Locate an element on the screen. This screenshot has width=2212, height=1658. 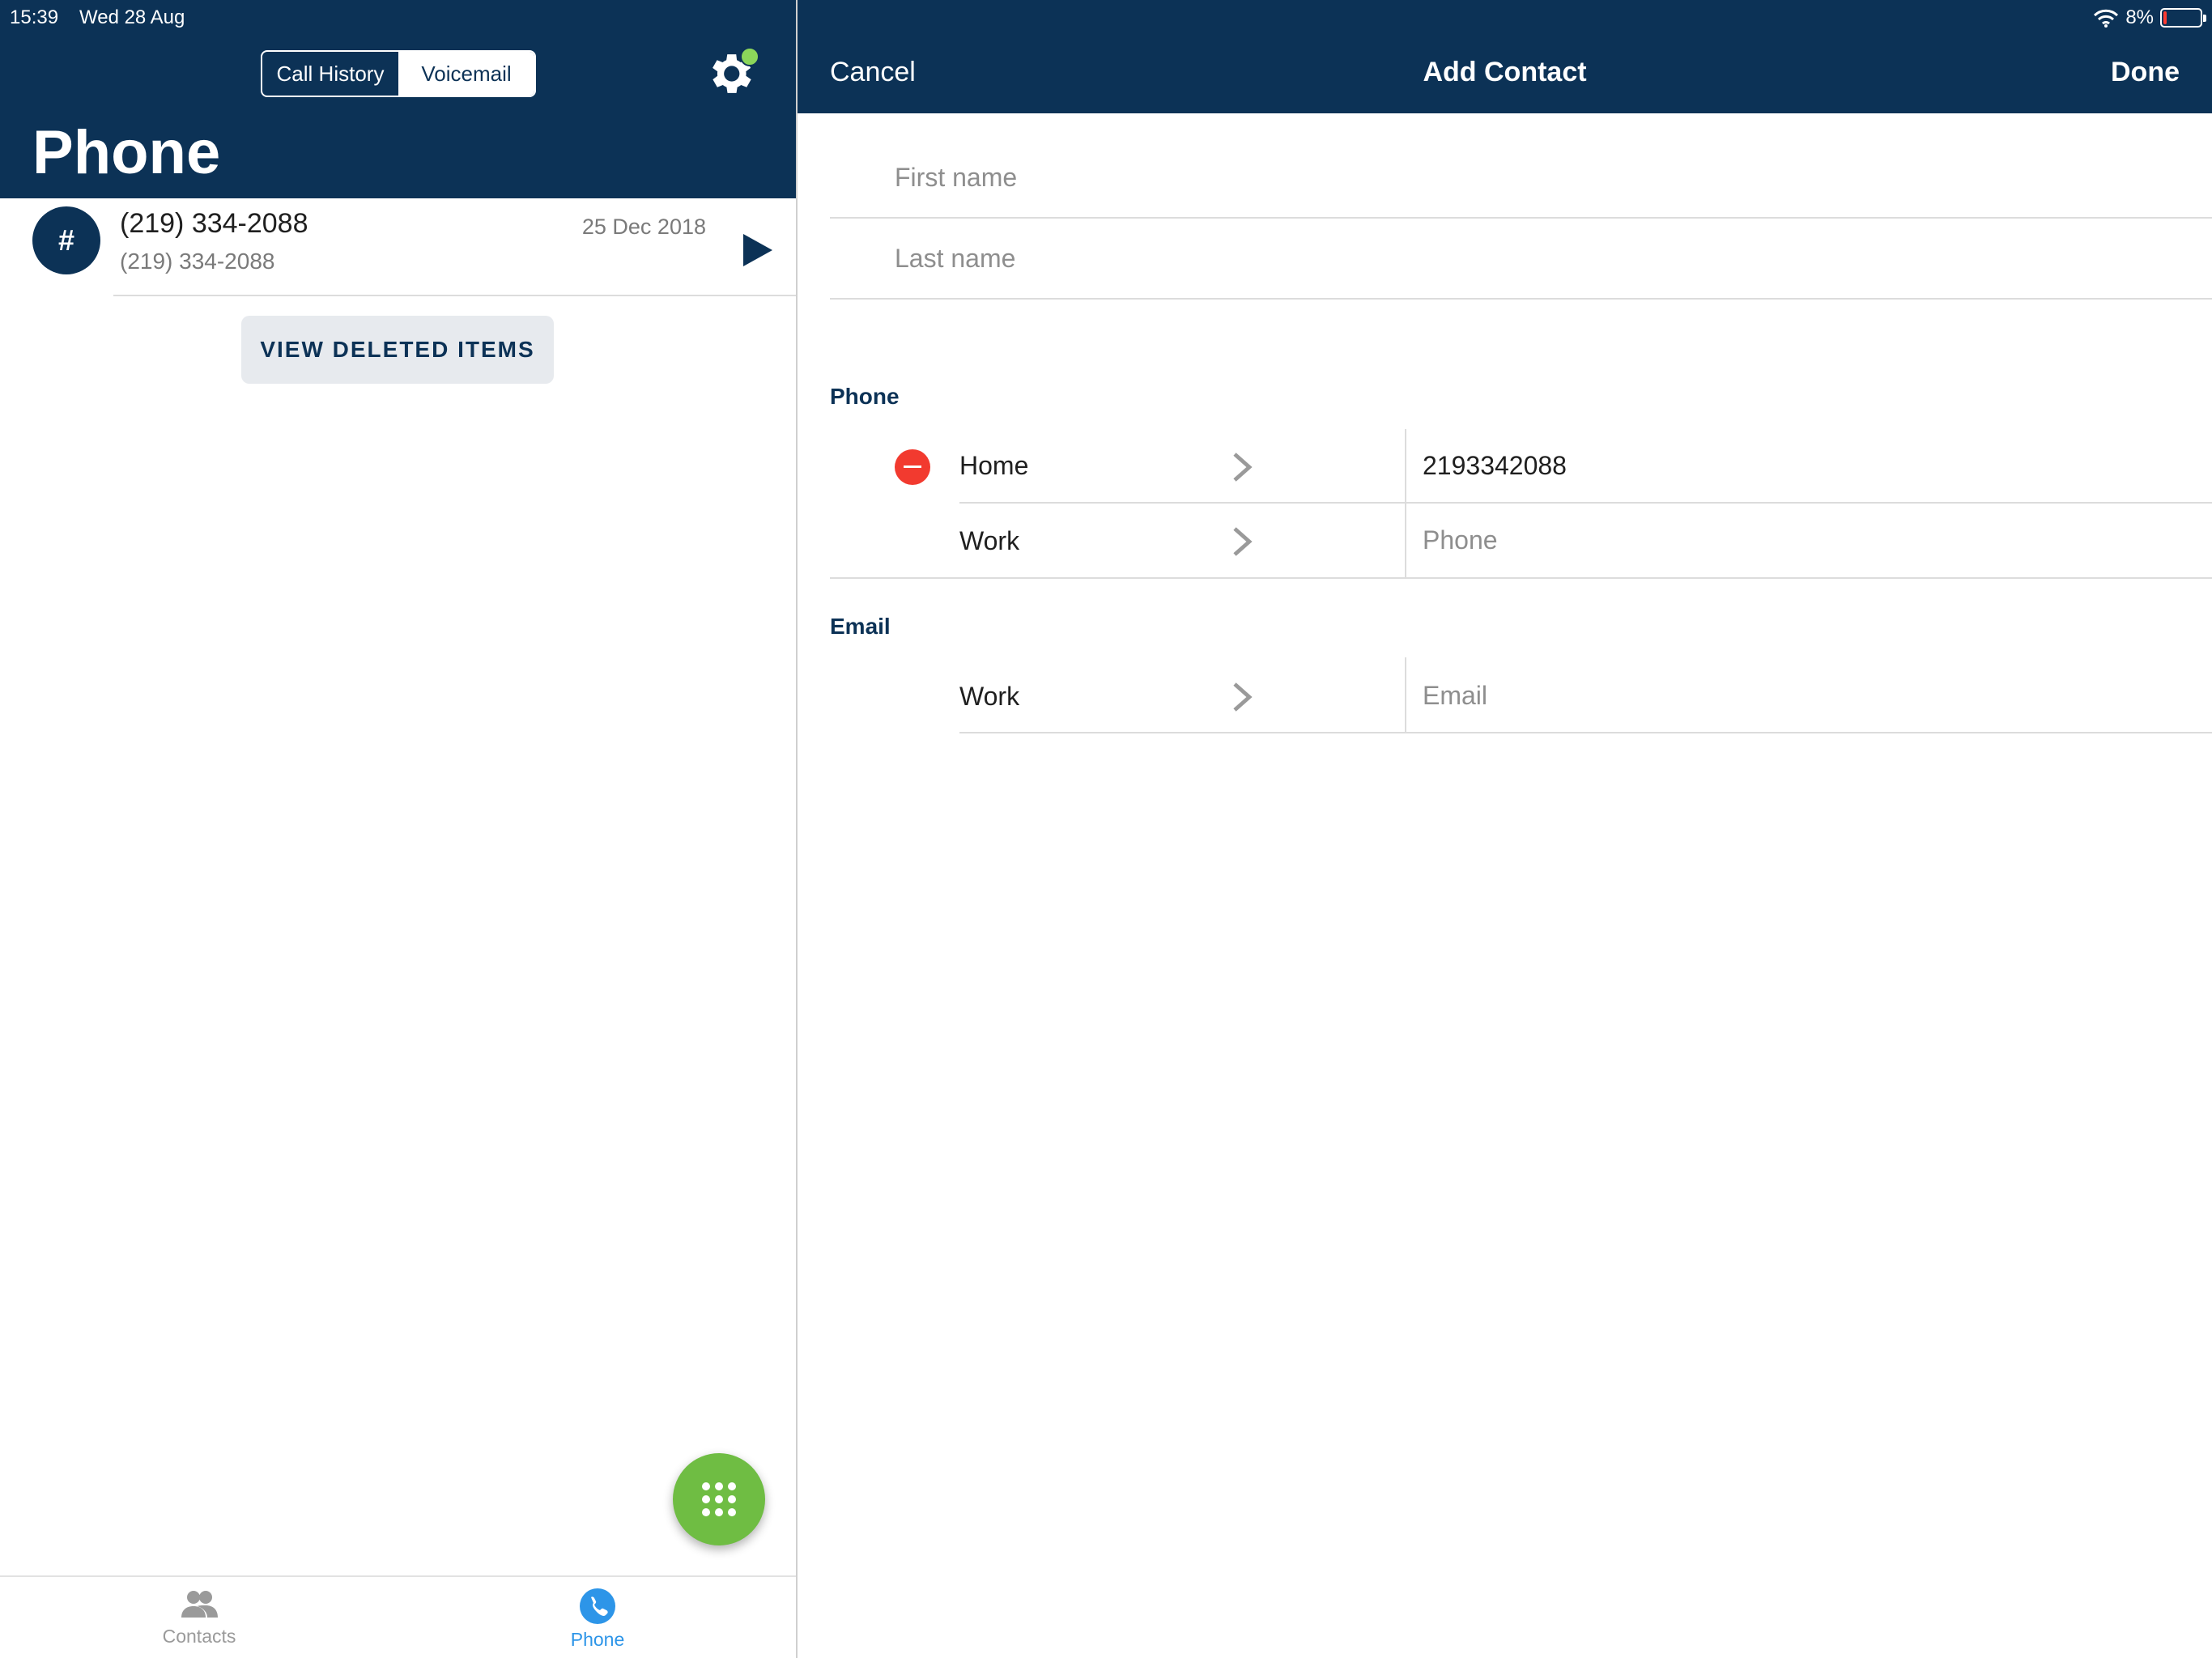
phone-label-home: Home is located at coordinates (994, 466).